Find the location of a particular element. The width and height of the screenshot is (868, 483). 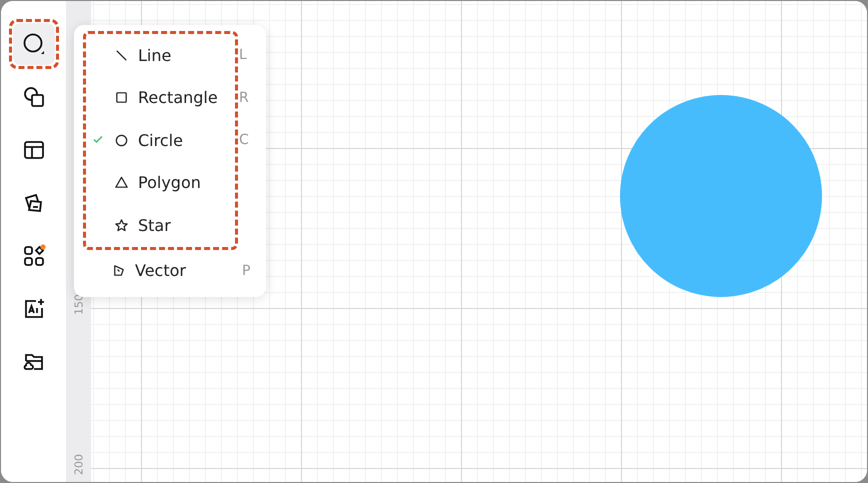

menu-item-label: Star is located at coordinates (155, 225).